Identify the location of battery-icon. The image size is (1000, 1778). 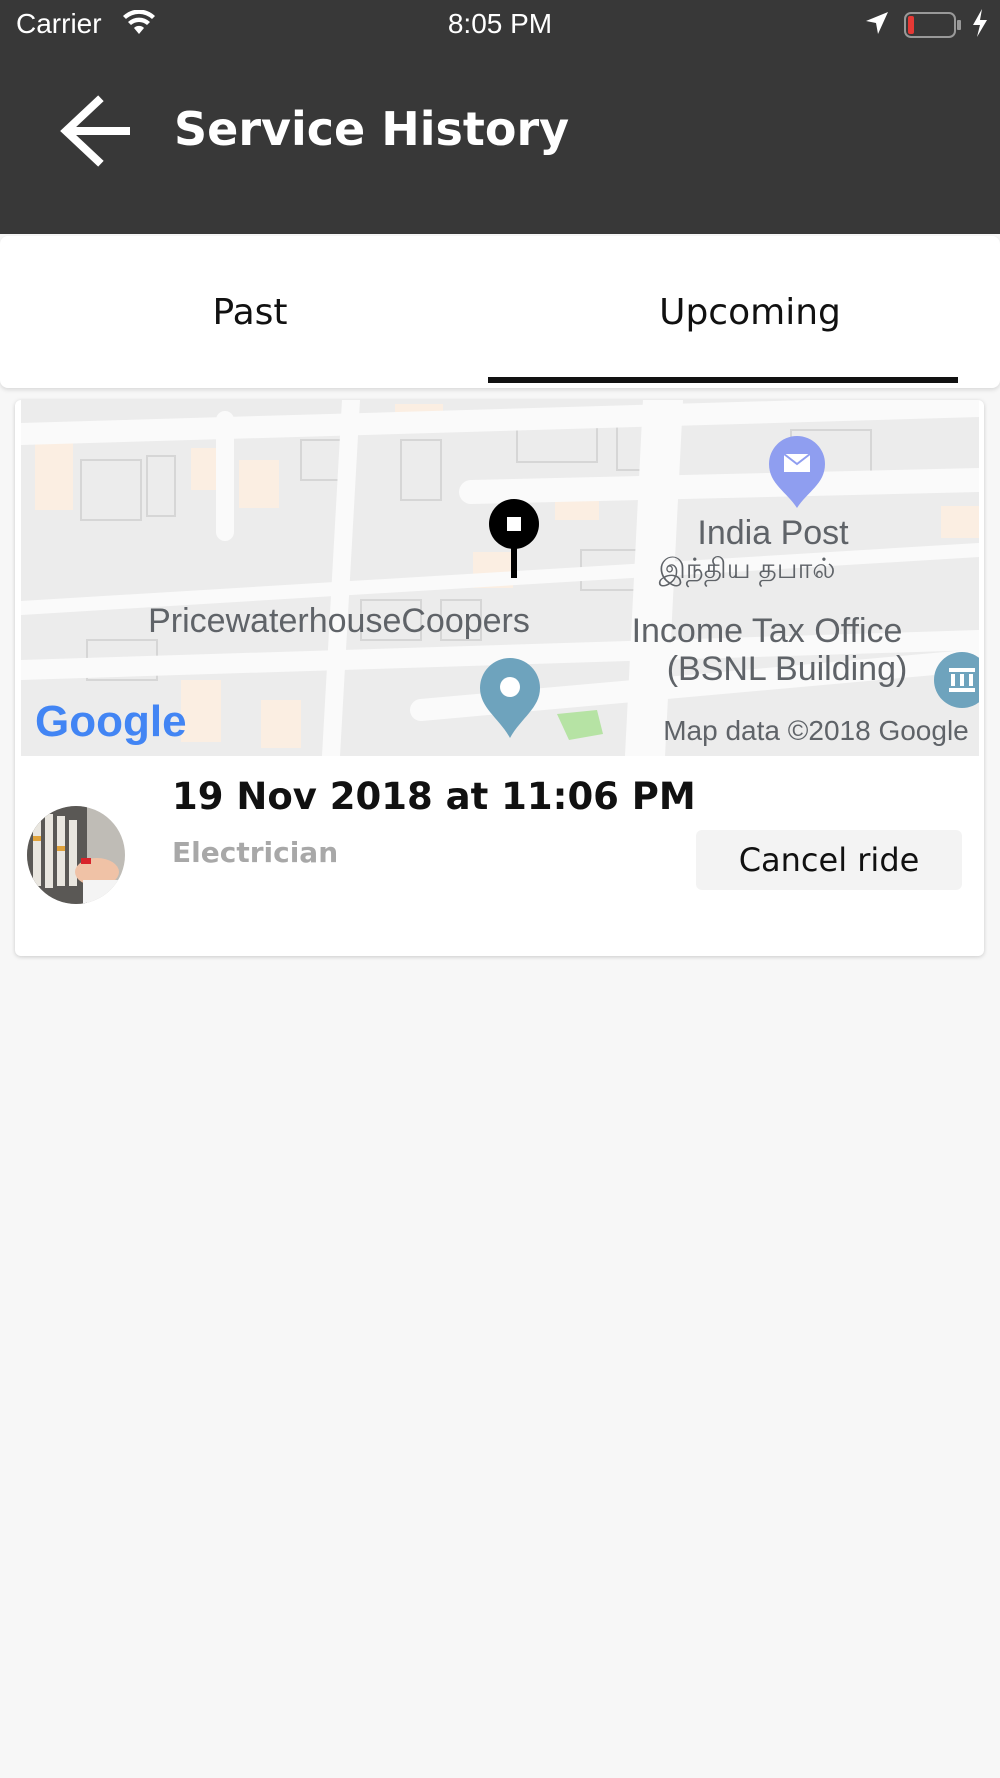
(933, 27).